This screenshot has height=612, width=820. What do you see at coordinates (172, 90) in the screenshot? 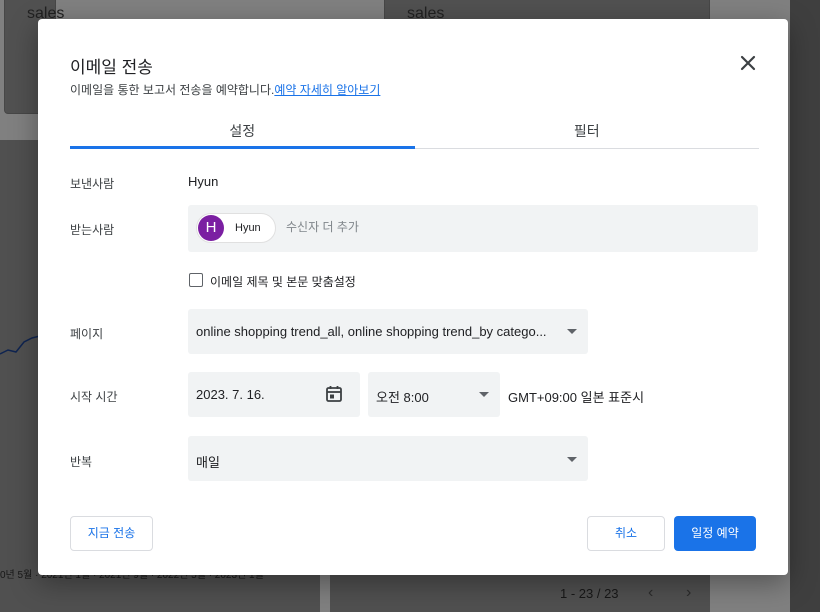
I see `dialog-subtitle-text: 이메일을 통한 보고서 전송을 예약합니다.` at bounding box center [172, 90].